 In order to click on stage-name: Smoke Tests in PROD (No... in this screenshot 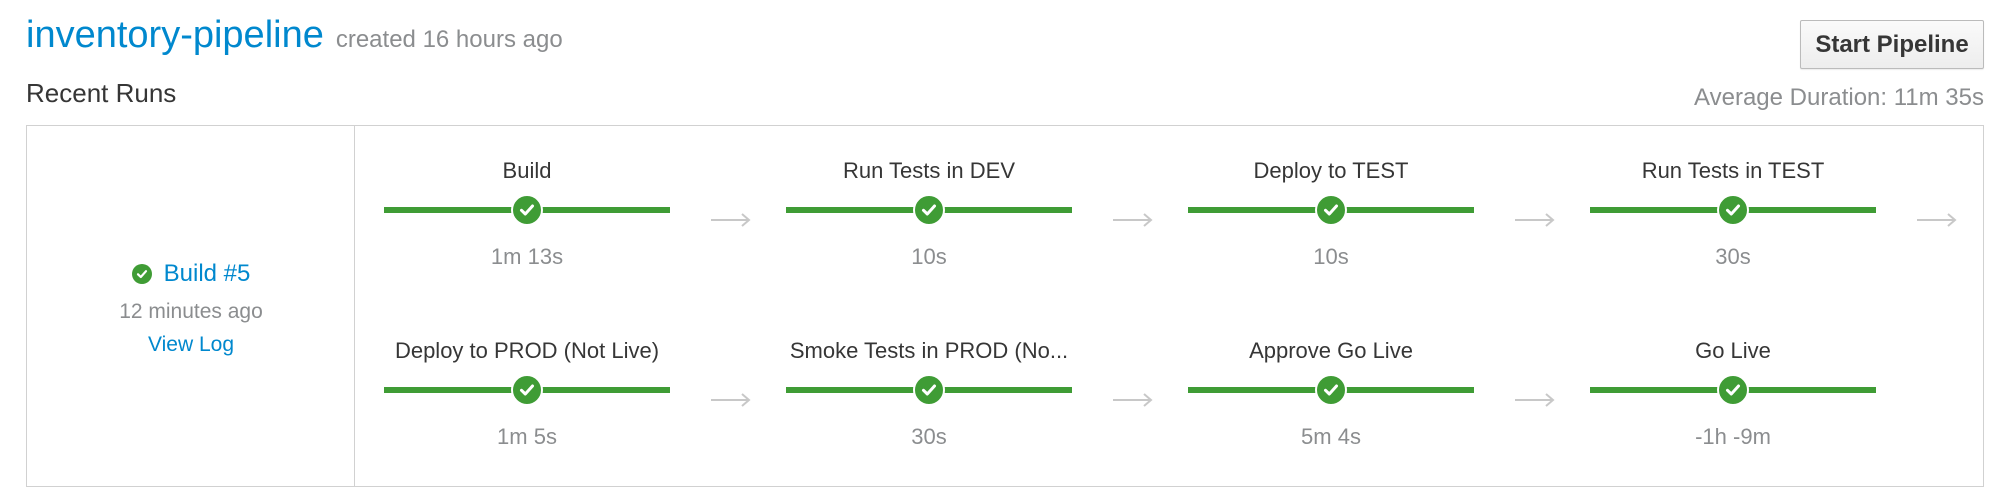, I will do `click(929, 350)`.